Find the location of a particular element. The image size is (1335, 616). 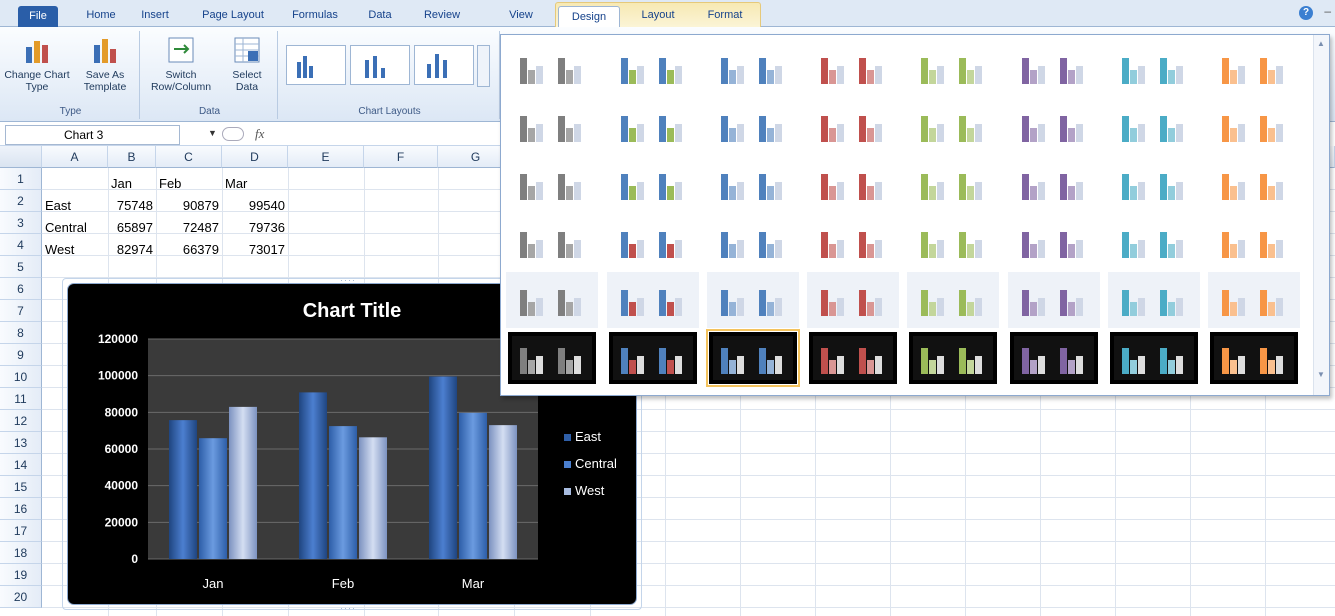

row-header-18: 18 is located at coordinates (21, 553).